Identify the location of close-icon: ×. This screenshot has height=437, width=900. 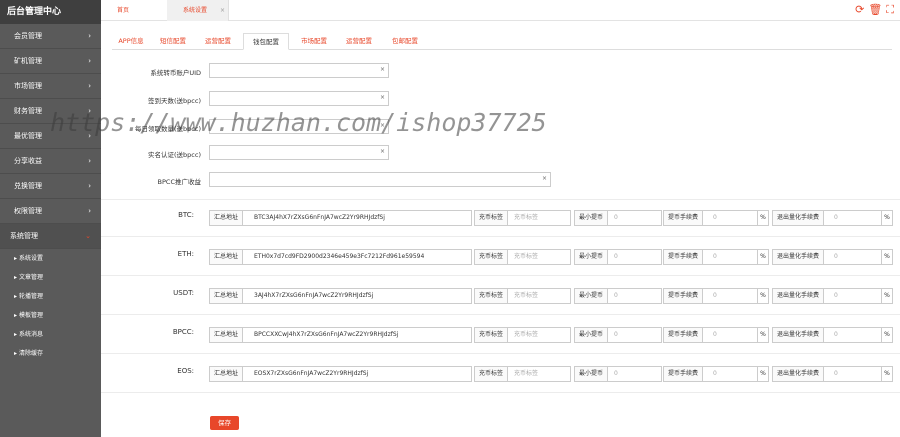
(222, 10).